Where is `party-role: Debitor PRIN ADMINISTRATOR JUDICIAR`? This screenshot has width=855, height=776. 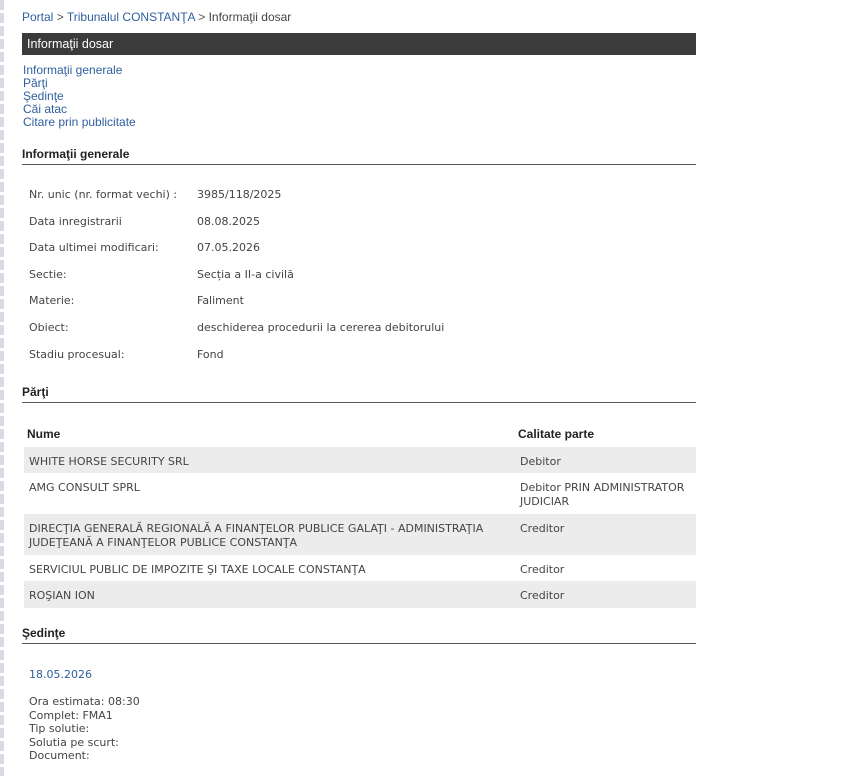 party-role: Debitor PRIN ADMINISTRATOR JUDICIAR is located at coordinates (602, 494).